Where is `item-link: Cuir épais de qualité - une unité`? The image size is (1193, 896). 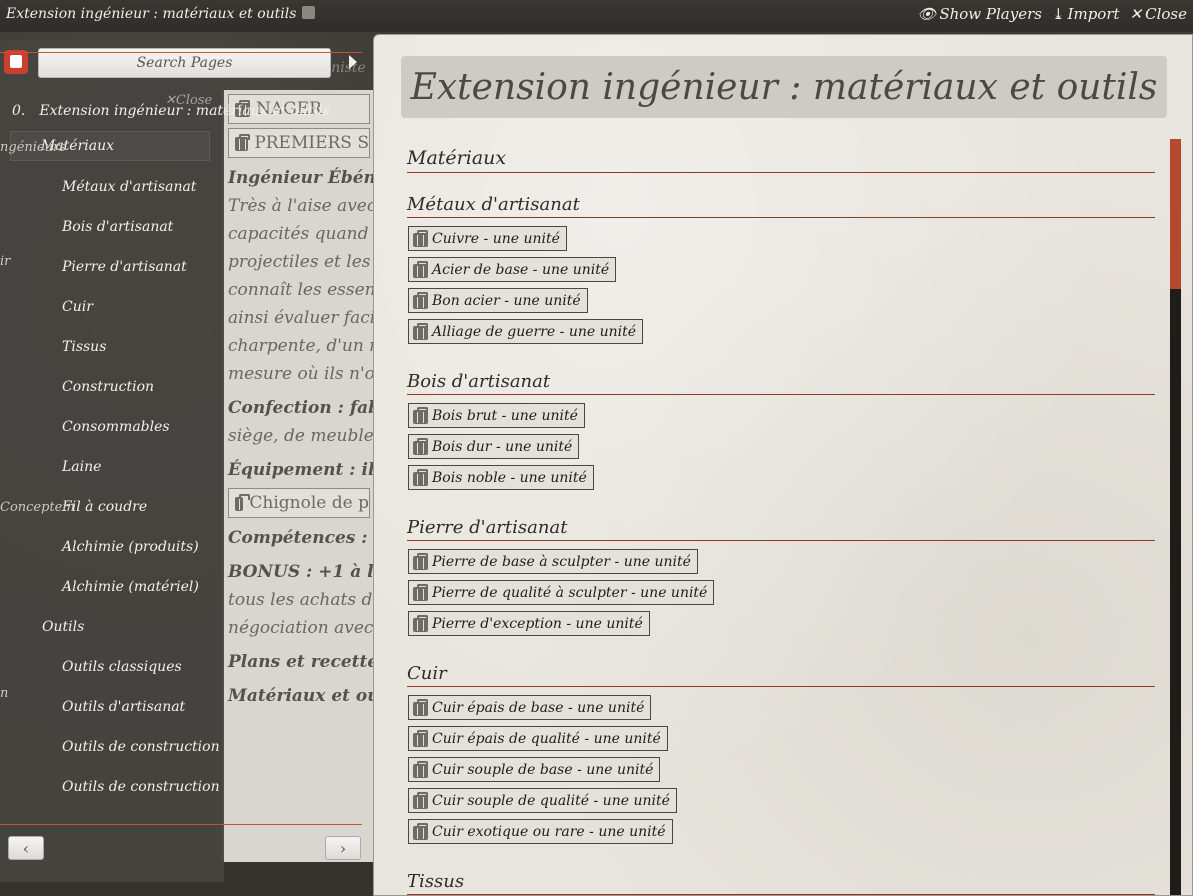
item-link: Cuir épais de qualité - une unité is located at coordinates (538, 738).